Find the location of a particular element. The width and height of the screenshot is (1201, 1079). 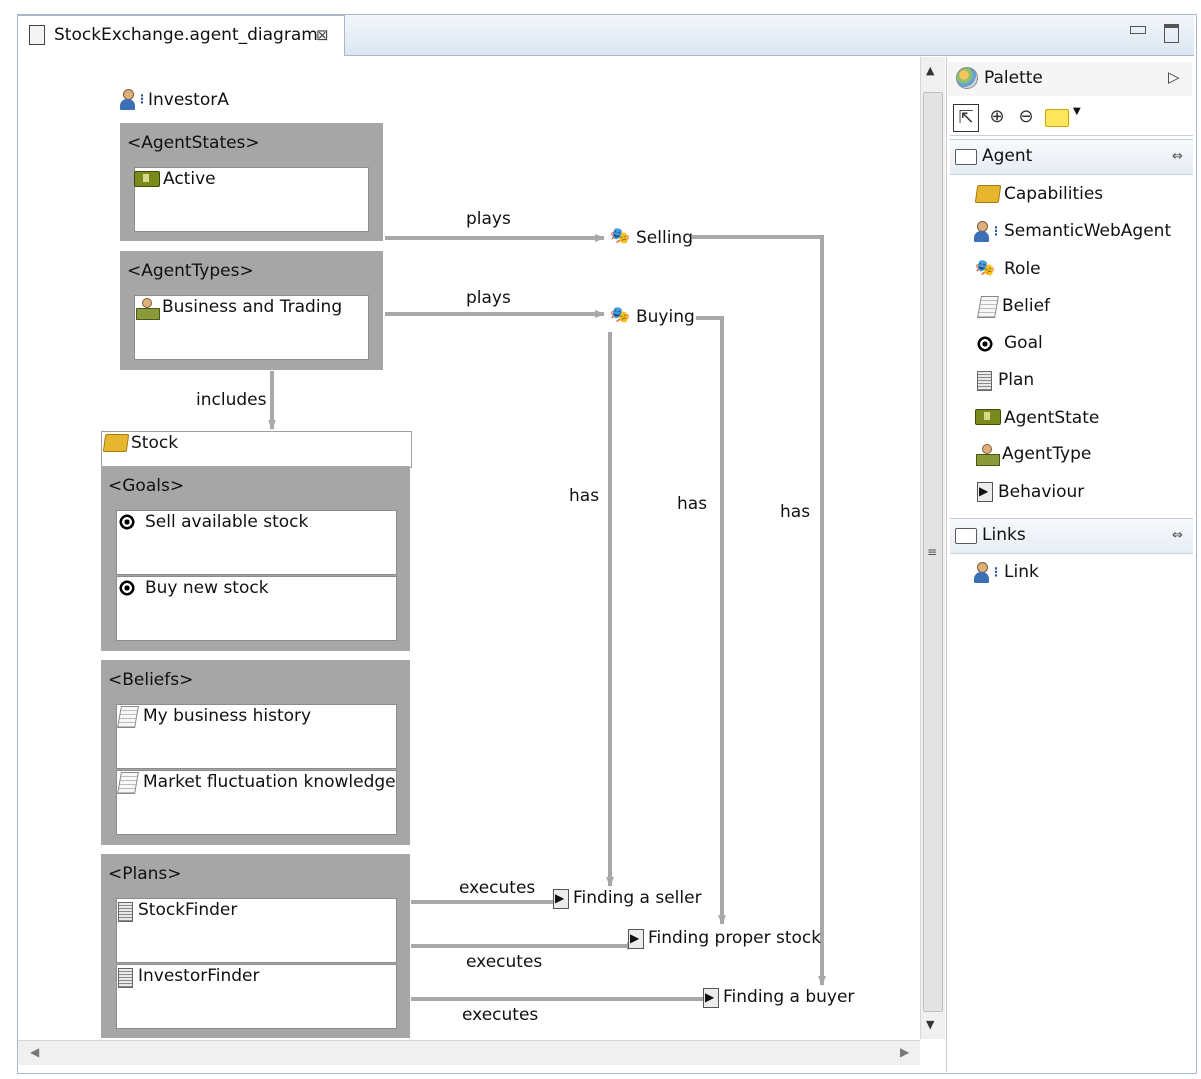

belief-label: Market fluctuation knowledge is located at coordinates (269, 782).